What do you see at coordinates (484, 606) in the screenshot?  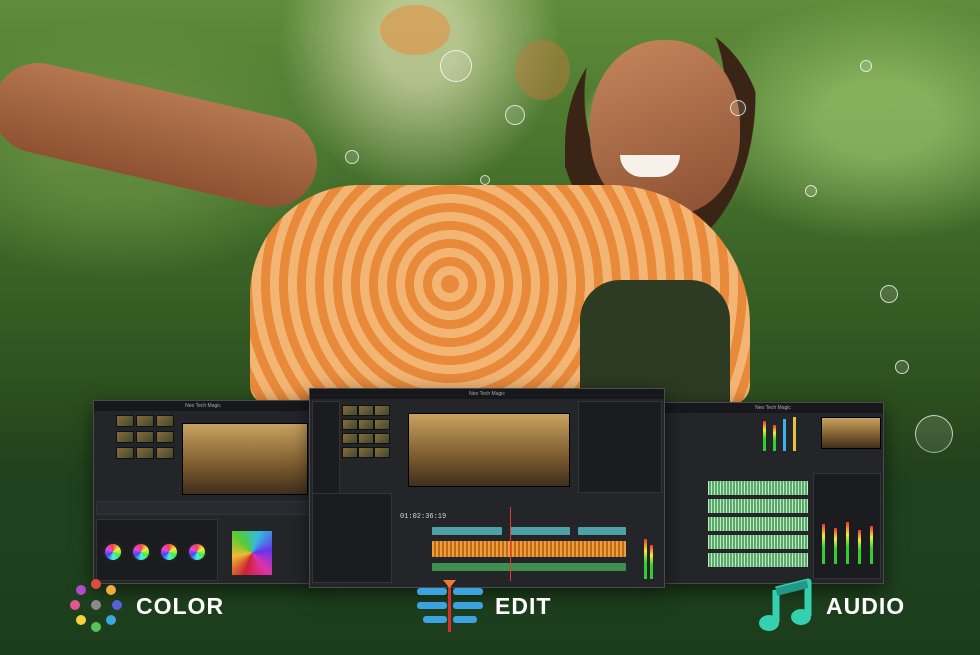 I see `feature-edit: EDIT` at bounding box center [484, 606].